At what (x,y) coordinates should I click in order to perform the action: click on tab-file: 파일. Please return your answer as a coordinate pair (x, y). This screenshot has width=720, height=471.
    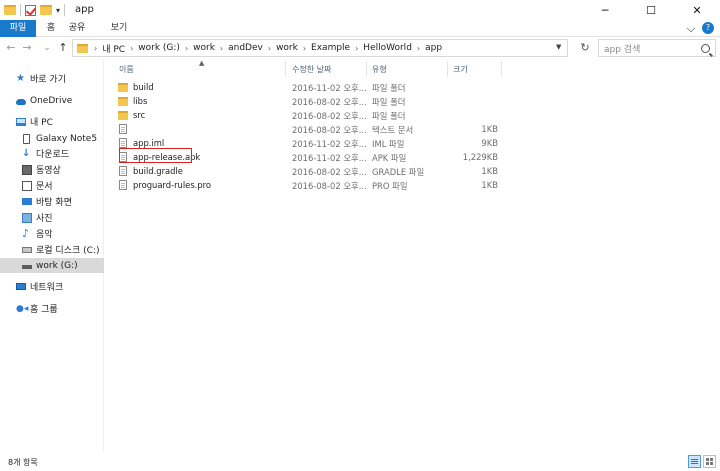
    Looking at the image, I should click on (18, 28).